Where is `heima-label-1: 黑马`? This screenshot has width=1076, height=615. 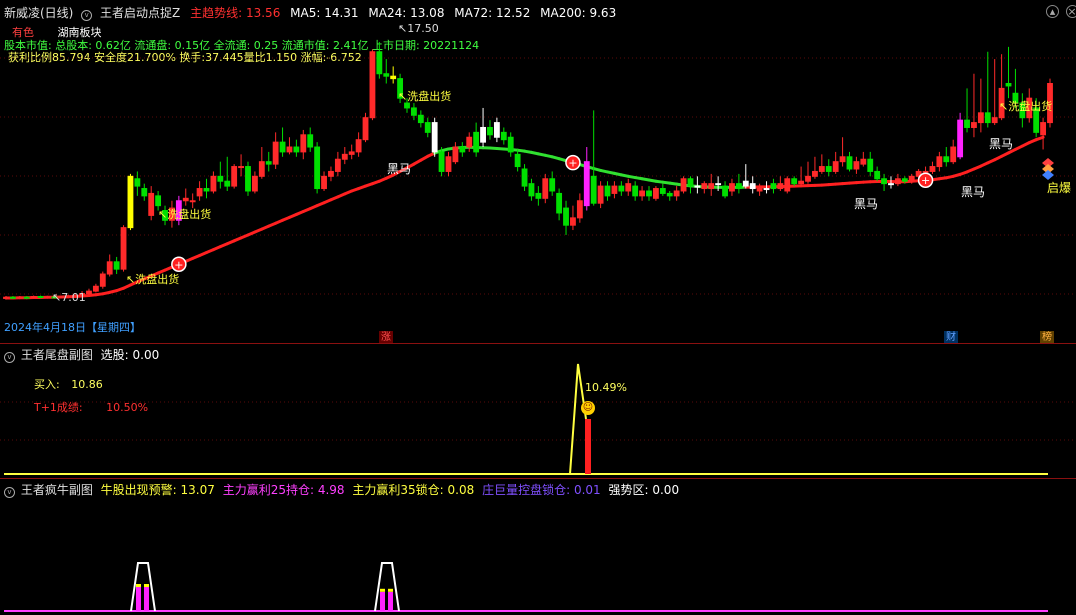 heima-label-1: 黑马 is located at coordinates (399, 169).